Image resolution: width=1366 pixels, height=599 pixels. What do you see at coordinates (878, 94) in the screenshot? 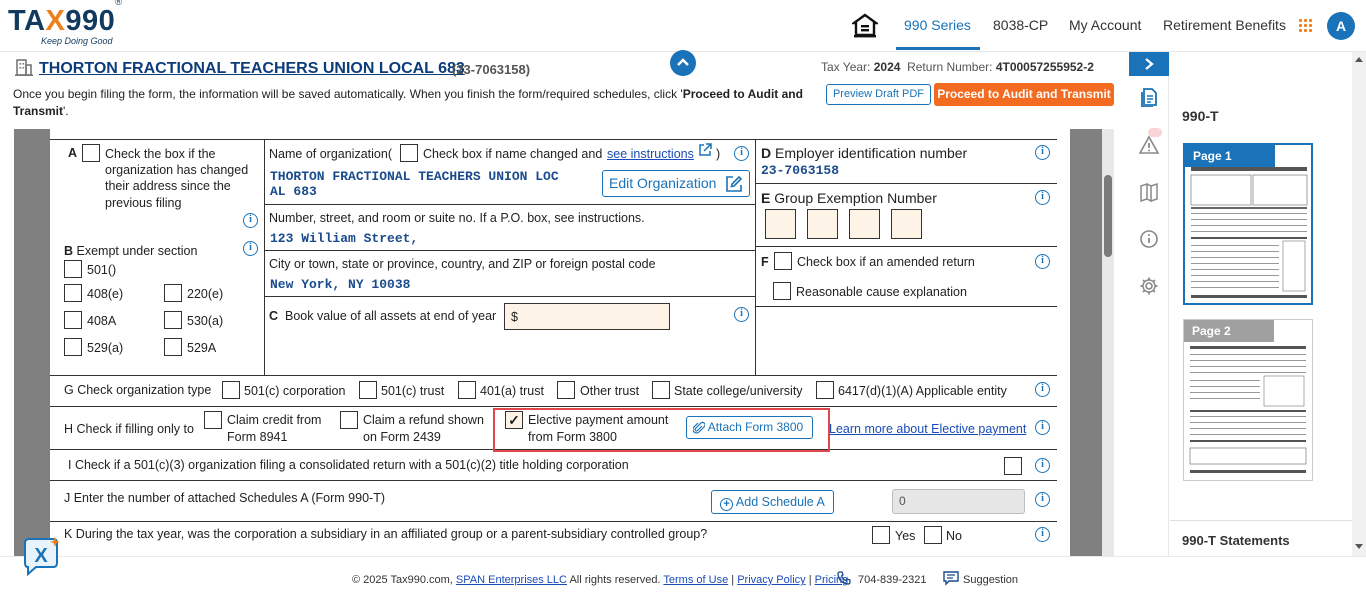
I see `preview-draft-pdf-button: Preview Draft PDF` at bounding box center [878, 94].